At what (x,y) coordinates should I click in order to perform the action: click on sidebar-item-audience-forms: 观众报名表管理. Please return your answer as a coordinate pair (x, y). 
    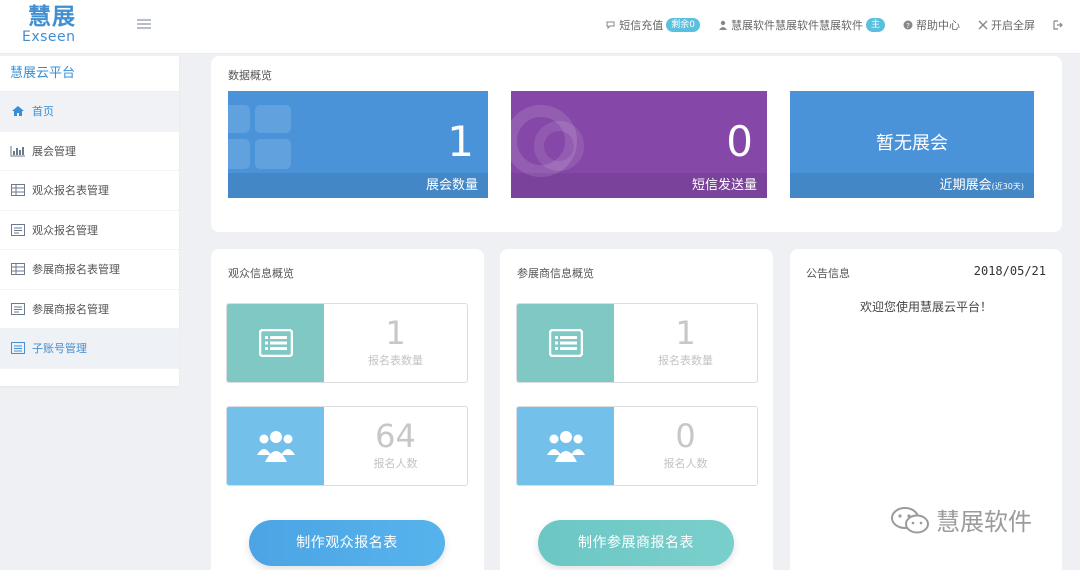
    Looking at the image, I should click on (89, 191).